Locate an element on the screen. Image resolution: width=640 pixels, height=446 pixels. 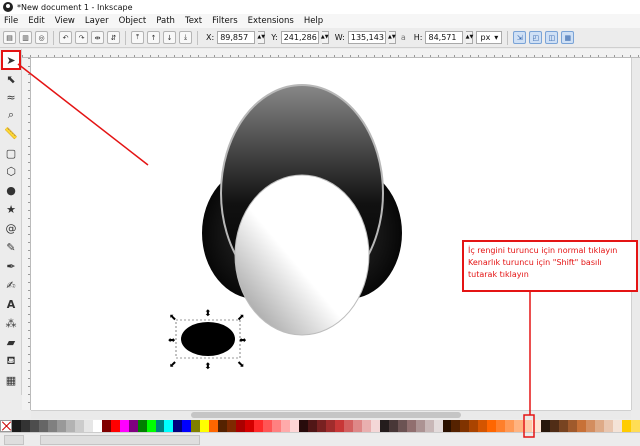
h-field: 84,571 is located at coordinates (444, 37).